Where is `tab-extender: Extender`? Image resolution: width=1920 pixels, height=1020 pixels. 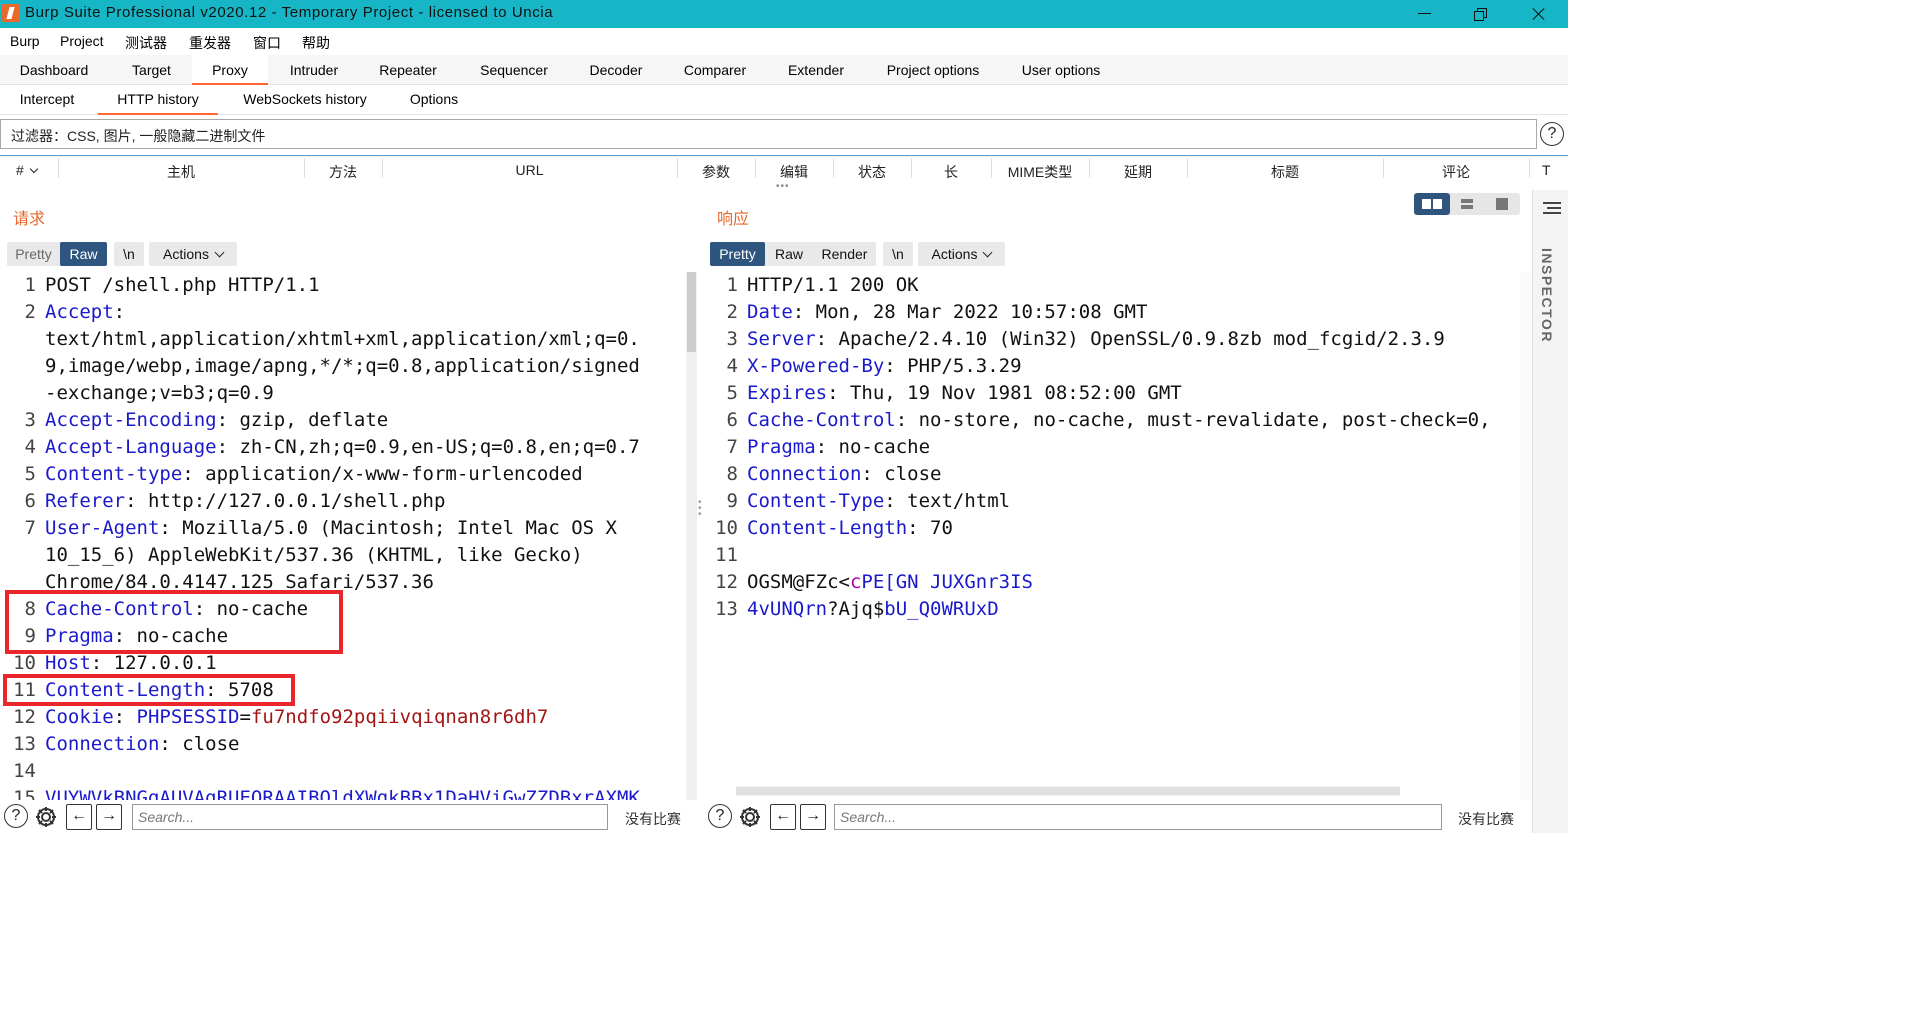 tab-extender: Extender is located at coordinates (816, 70).